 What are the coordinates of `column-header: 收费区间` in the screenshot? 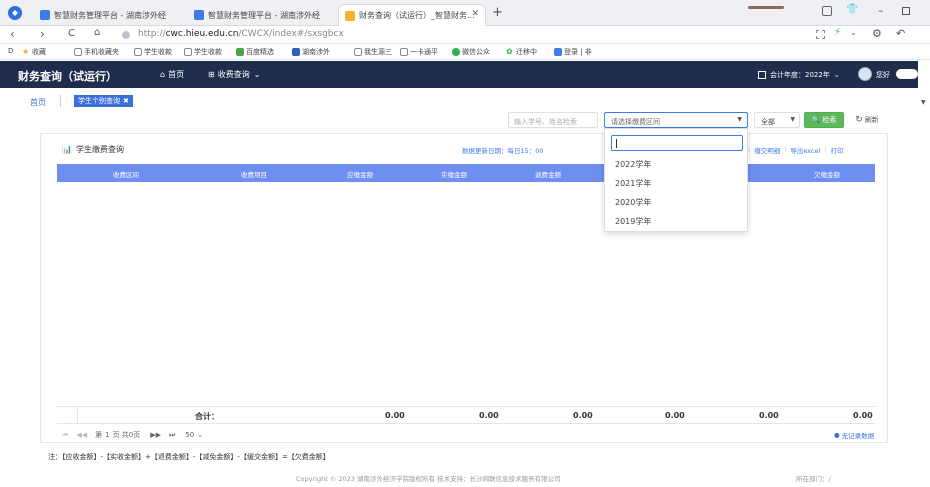 It's located at (126, 174).